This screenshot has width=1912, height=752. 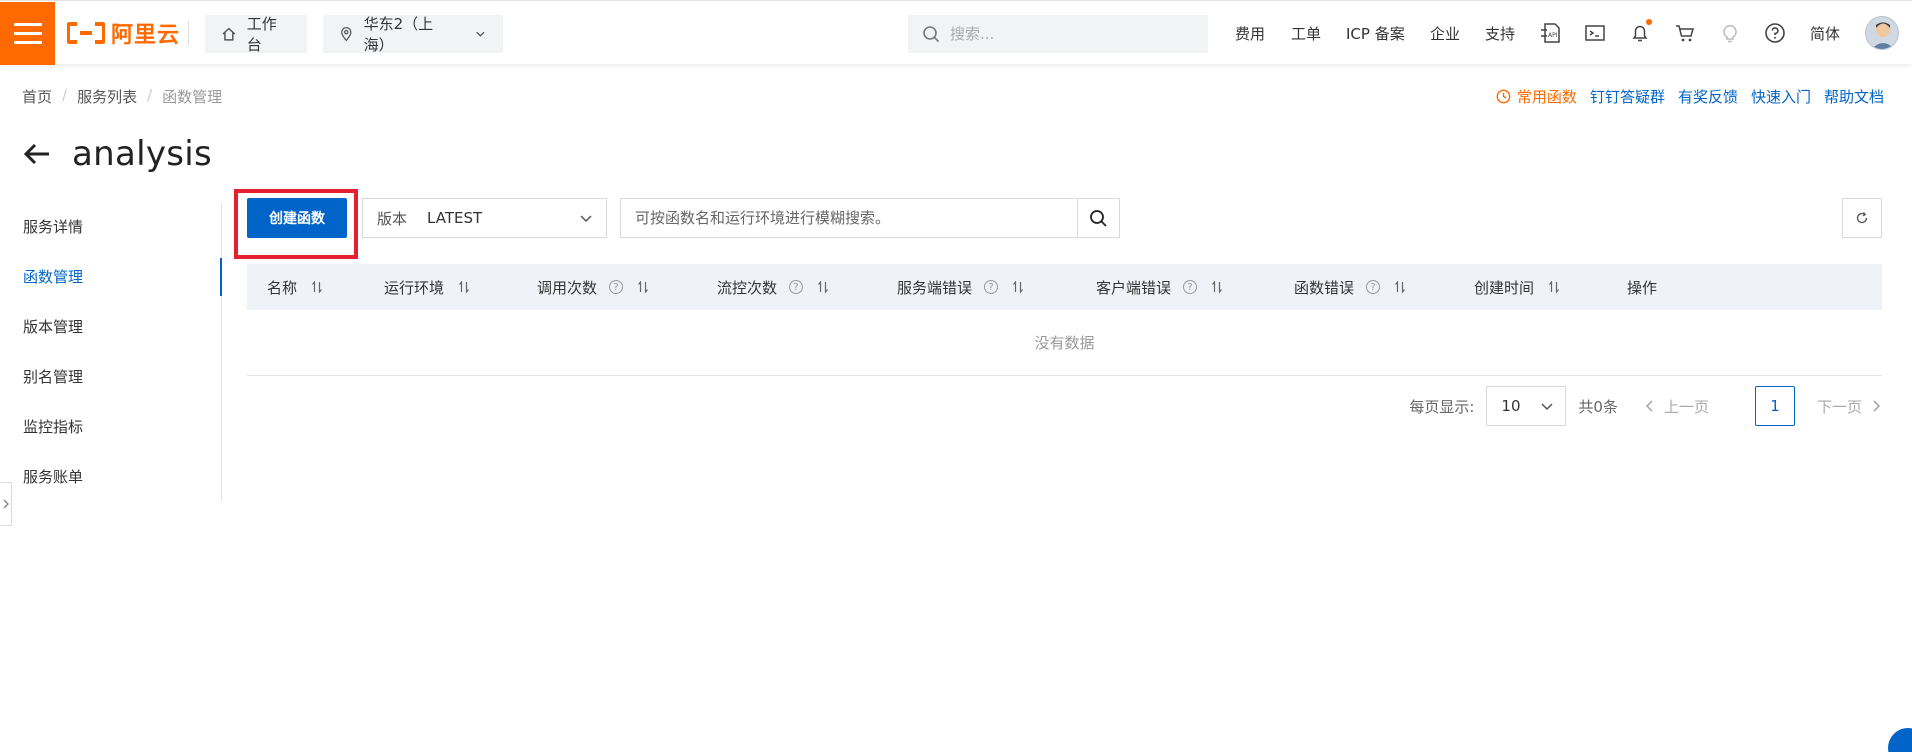 I want to click on global-search, so click(x=1058, y=34).